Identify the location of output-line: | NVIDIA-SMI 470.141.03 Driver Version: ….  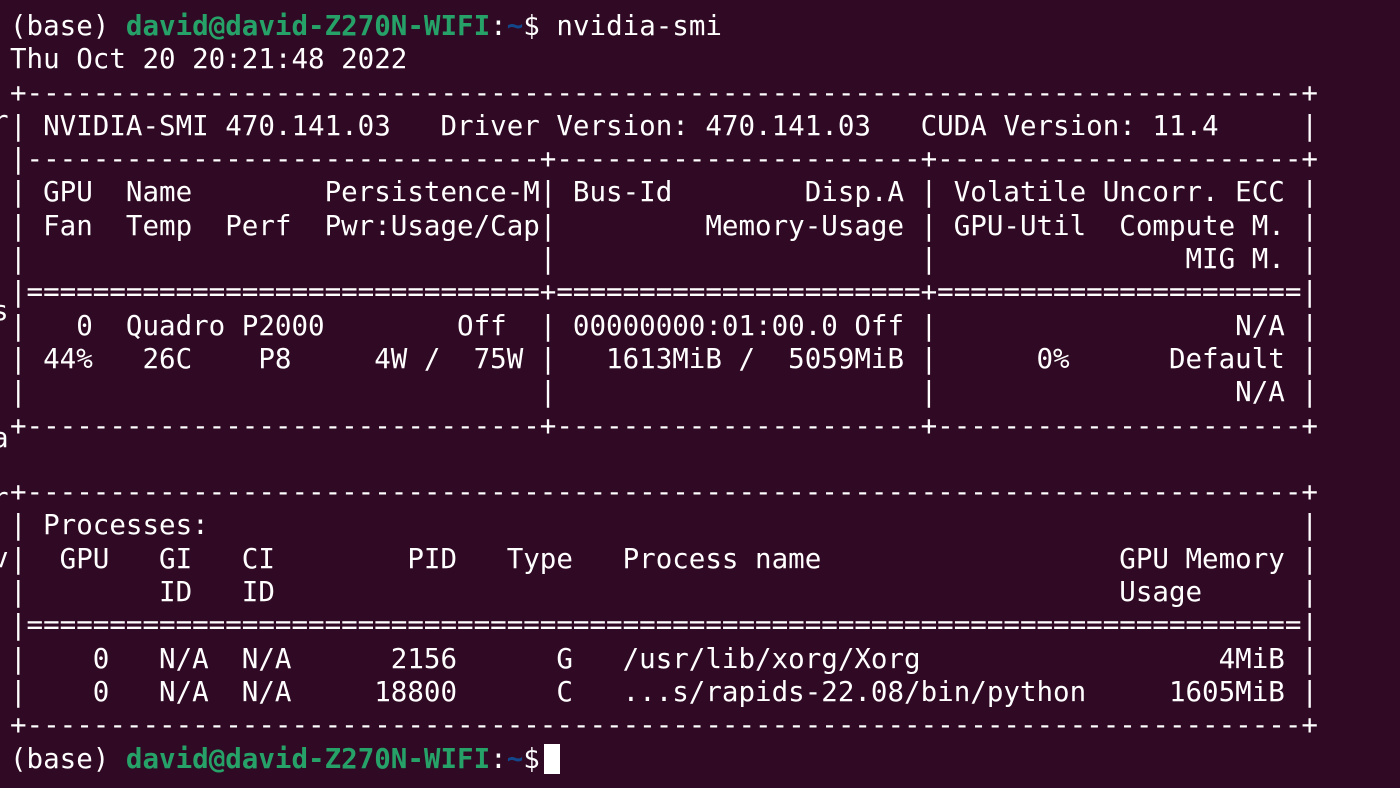
(664, 125).